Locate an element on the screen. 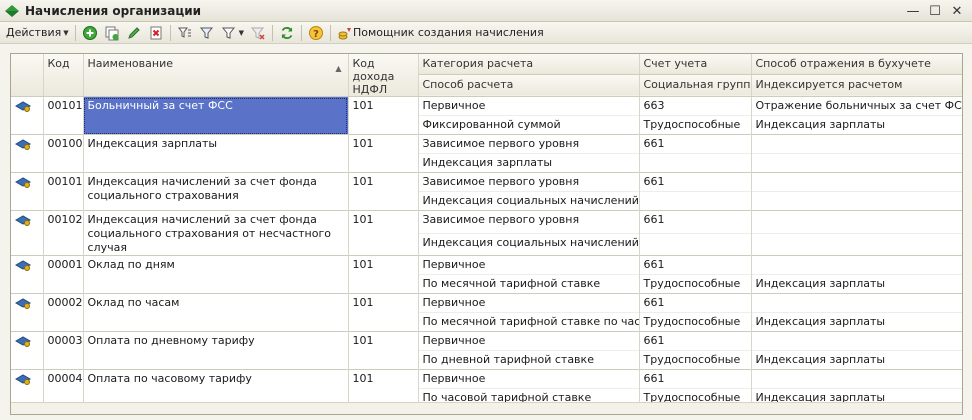 This screenshot has width=972, height=420. actions-label: Действия is located at coordinates (34, 32).